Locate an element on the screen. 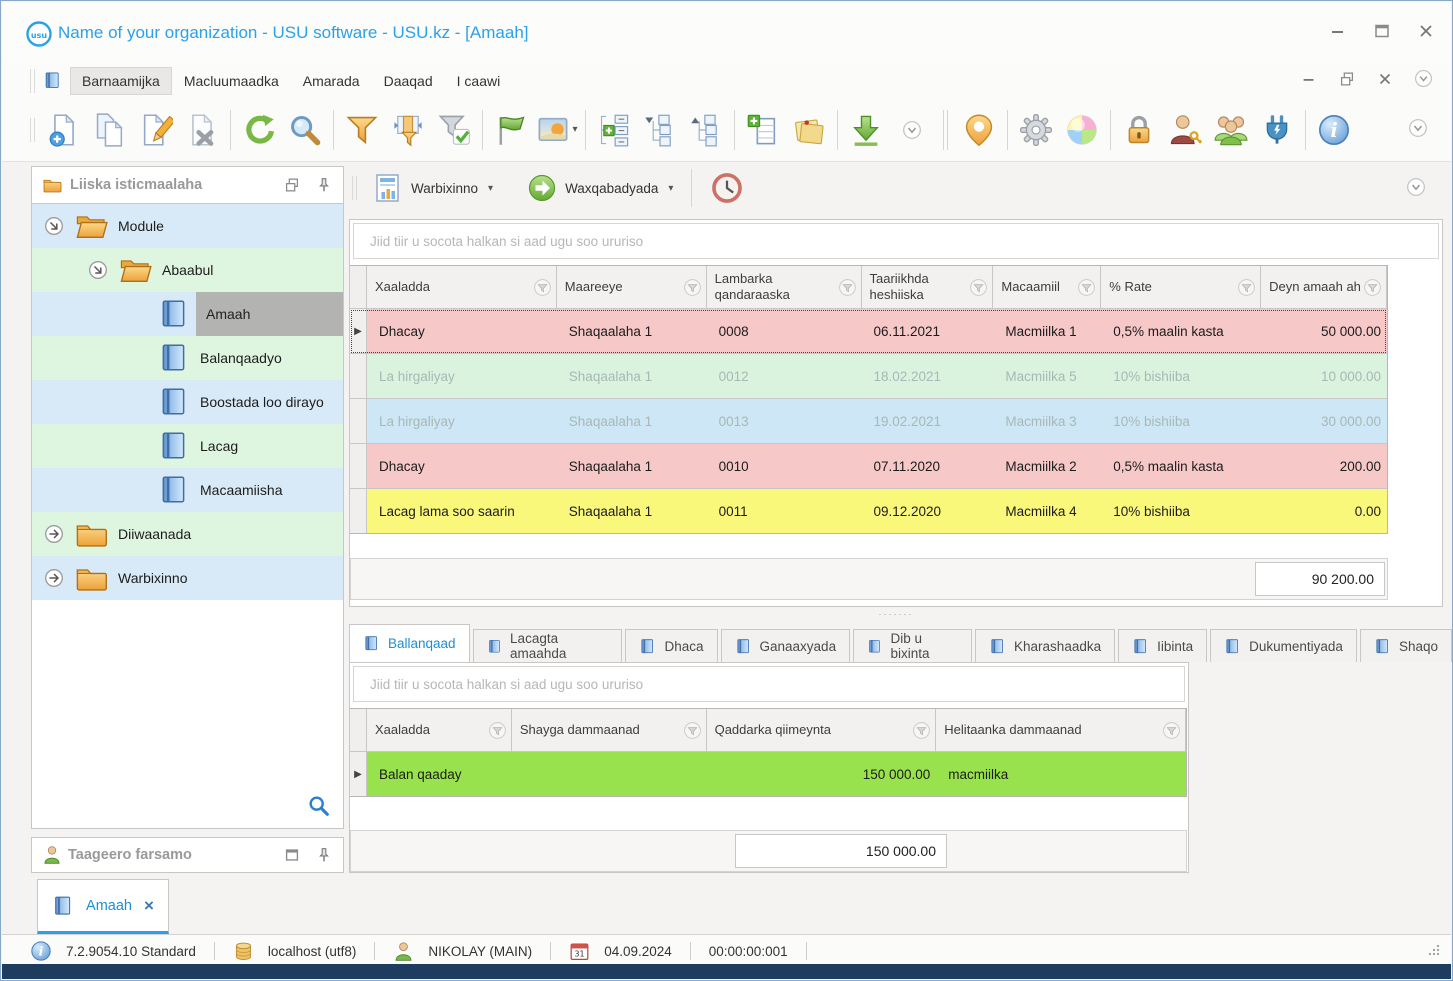 This screenshot has width=1453, height=981. menubar-overflow-button is located at coordinates (1423, 78).